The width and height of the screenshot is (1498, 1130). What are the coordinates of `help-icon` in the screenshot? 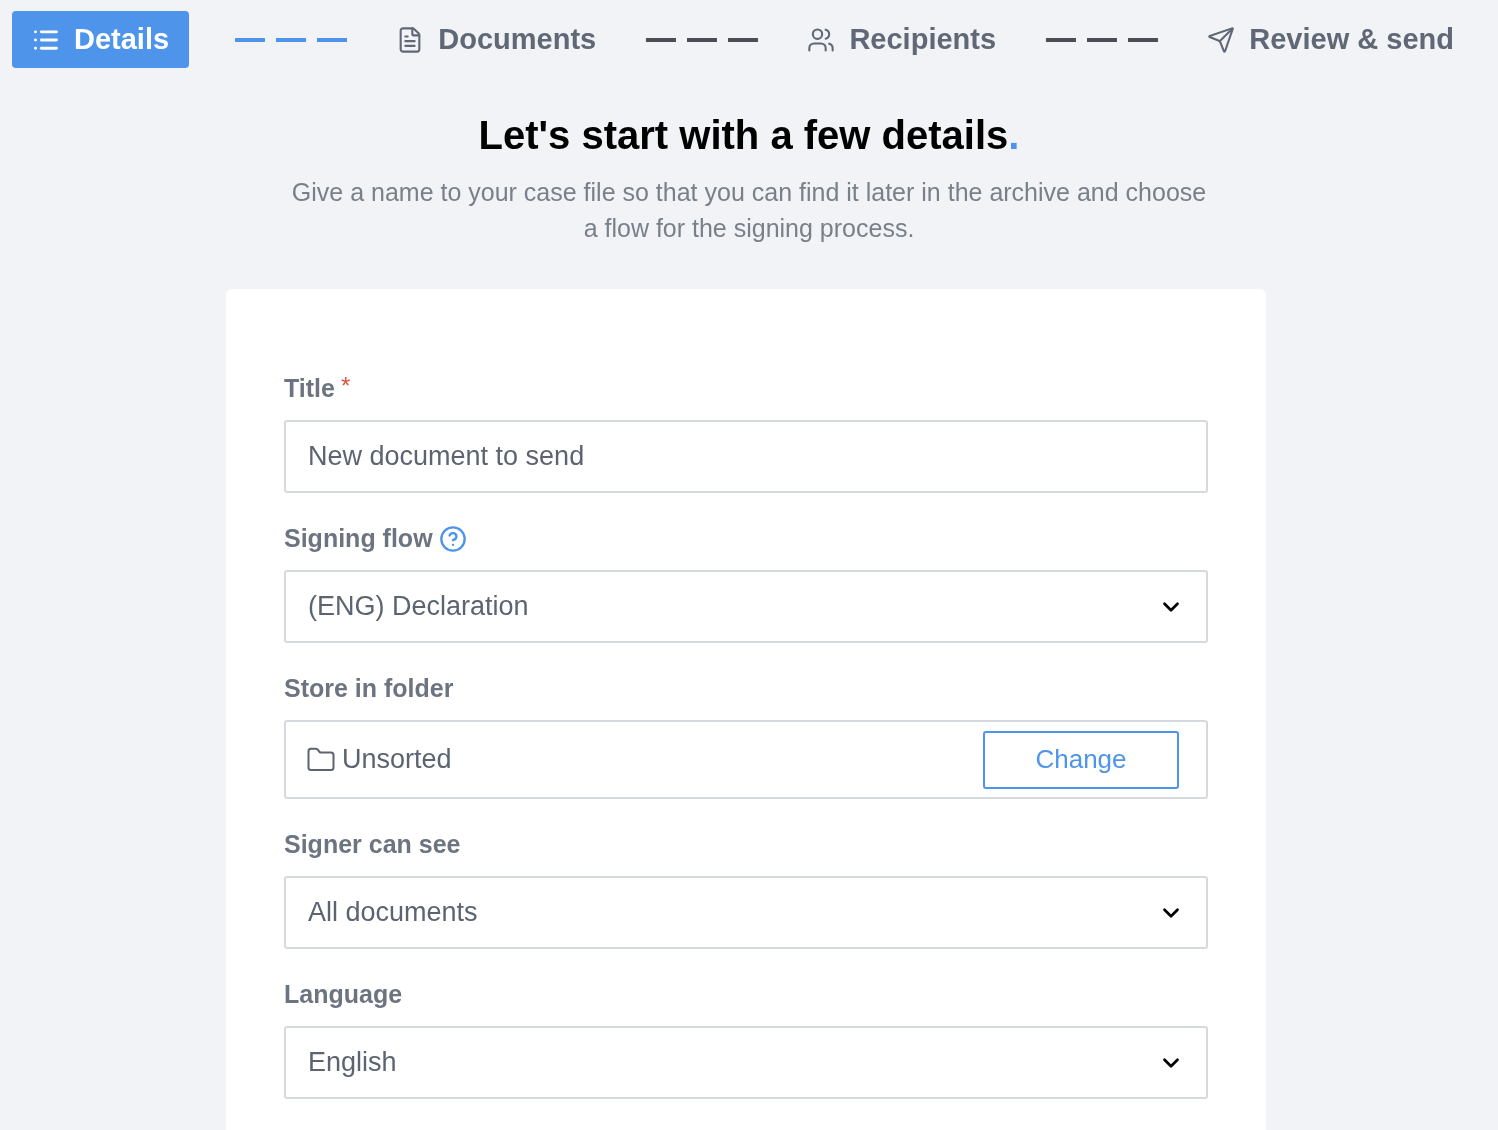 It's located at (452, 539).